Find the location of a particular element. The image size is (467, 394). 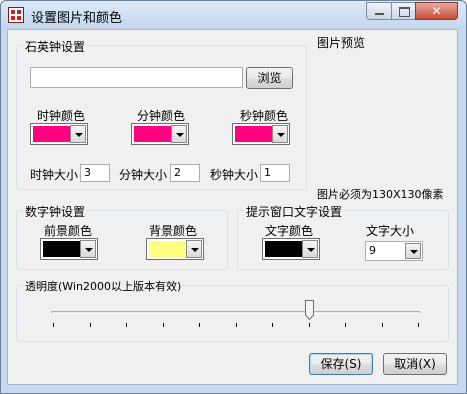

foreground-color-label: 前景颜色 is located at coordinates (68, 231).